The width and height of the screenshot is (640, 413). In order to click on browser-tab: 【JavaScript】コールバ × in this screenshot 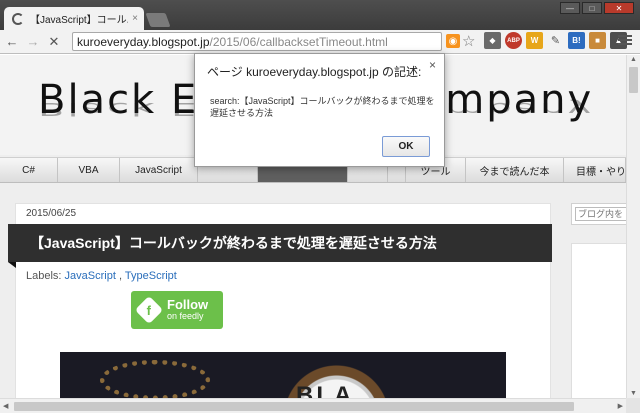, I will do `click(74, 18)`.